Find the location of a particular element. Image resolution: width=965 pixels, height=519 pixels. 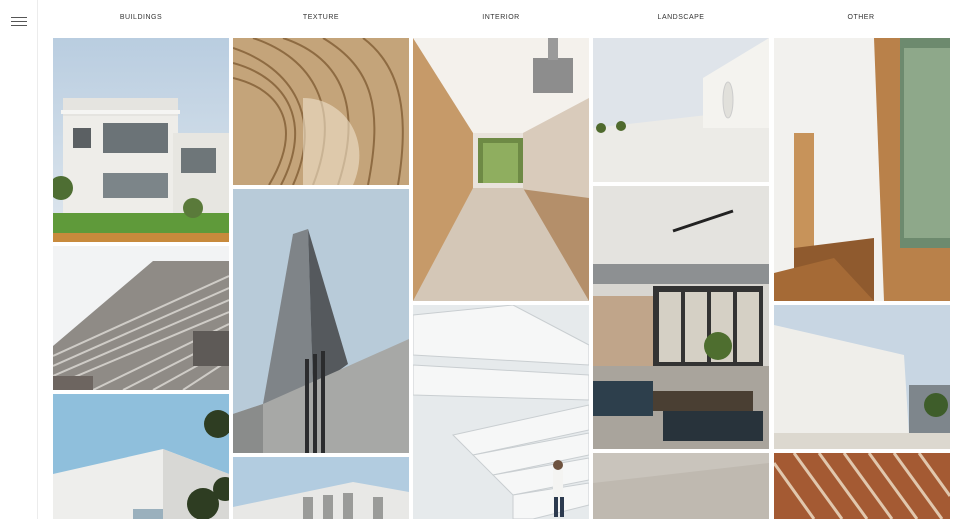

white-wall-landscape-photo is located at coordinates (681, 110).